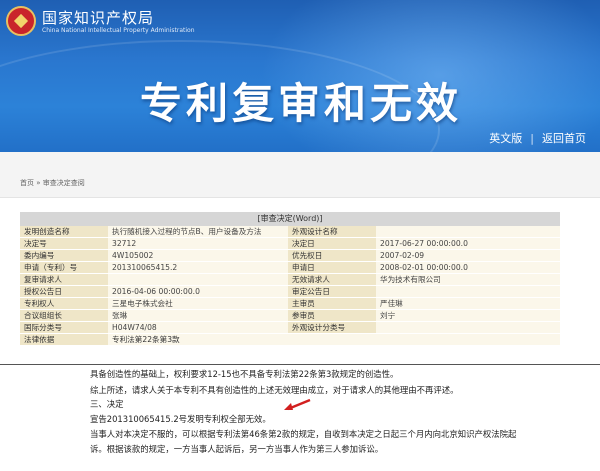  What do you see at coordinates (468, 267) in the screenshot?
I see `field-value: 2008-02-01 00:00:00.0` at bounding box center [468, 267].